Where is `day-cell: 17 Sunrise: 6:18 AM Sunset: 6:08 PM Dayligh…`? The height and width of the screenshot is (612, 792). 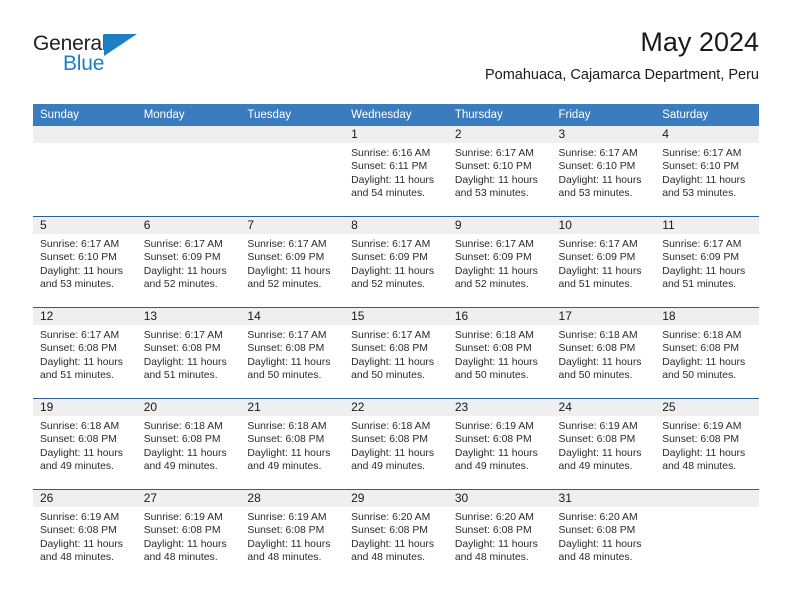 day-cell: 17 Sunrise: 6:18 AM Sunset: 6:08 PM Dayligh… is located at coordinates (603, 353).